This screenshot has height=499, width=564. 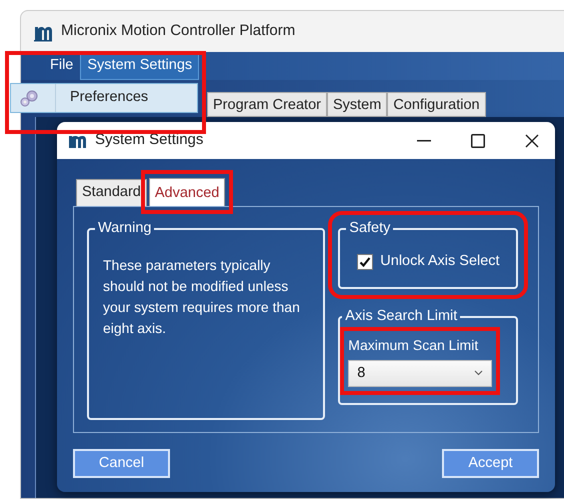 I want to click on group-title: Safety, so click(x=370, y=229).